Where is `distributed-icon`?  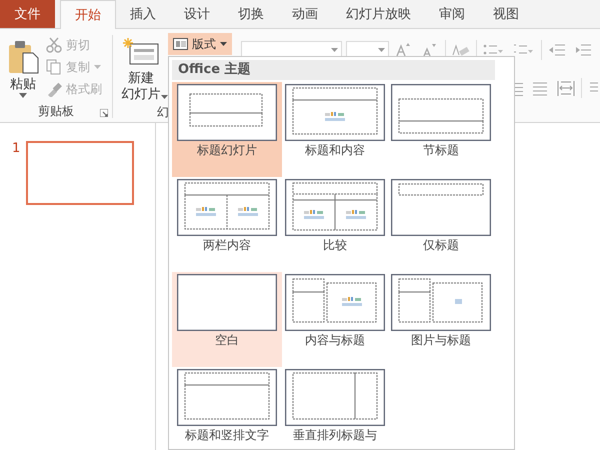 distributed-icon is located at coordinates (566, 88).